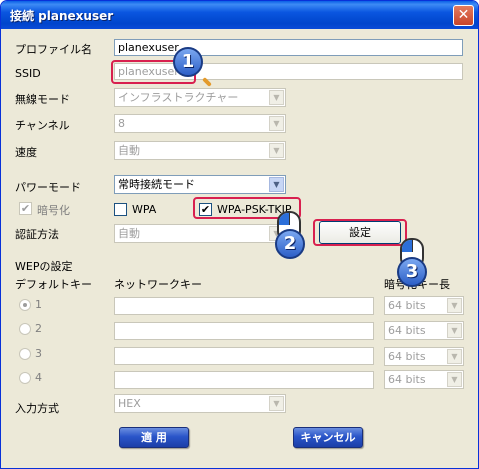  I want to click on channel-select: 8 ▼, so click(200, 123).